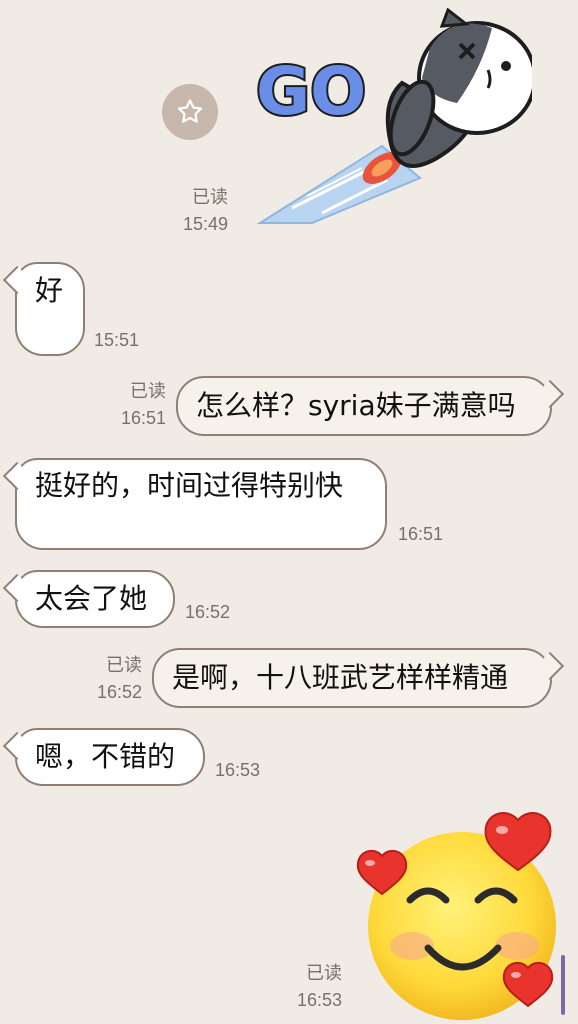 The height and width of the screenshot is (1024, 578). I want to click on incoming-message-bubble: 太会了她, so click(88, 599).